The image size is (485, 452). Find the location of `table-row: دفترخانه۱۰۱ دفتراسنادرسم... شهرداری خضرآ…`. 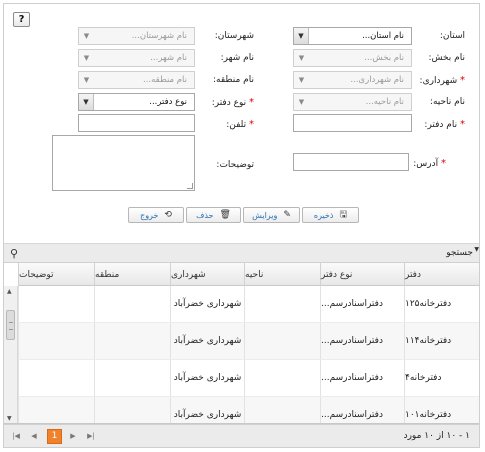

table-row: دفترخانه۱۰۱ دفتراسنادرسم... شهرداری خضرآ… is located at coordinates (248, 410).